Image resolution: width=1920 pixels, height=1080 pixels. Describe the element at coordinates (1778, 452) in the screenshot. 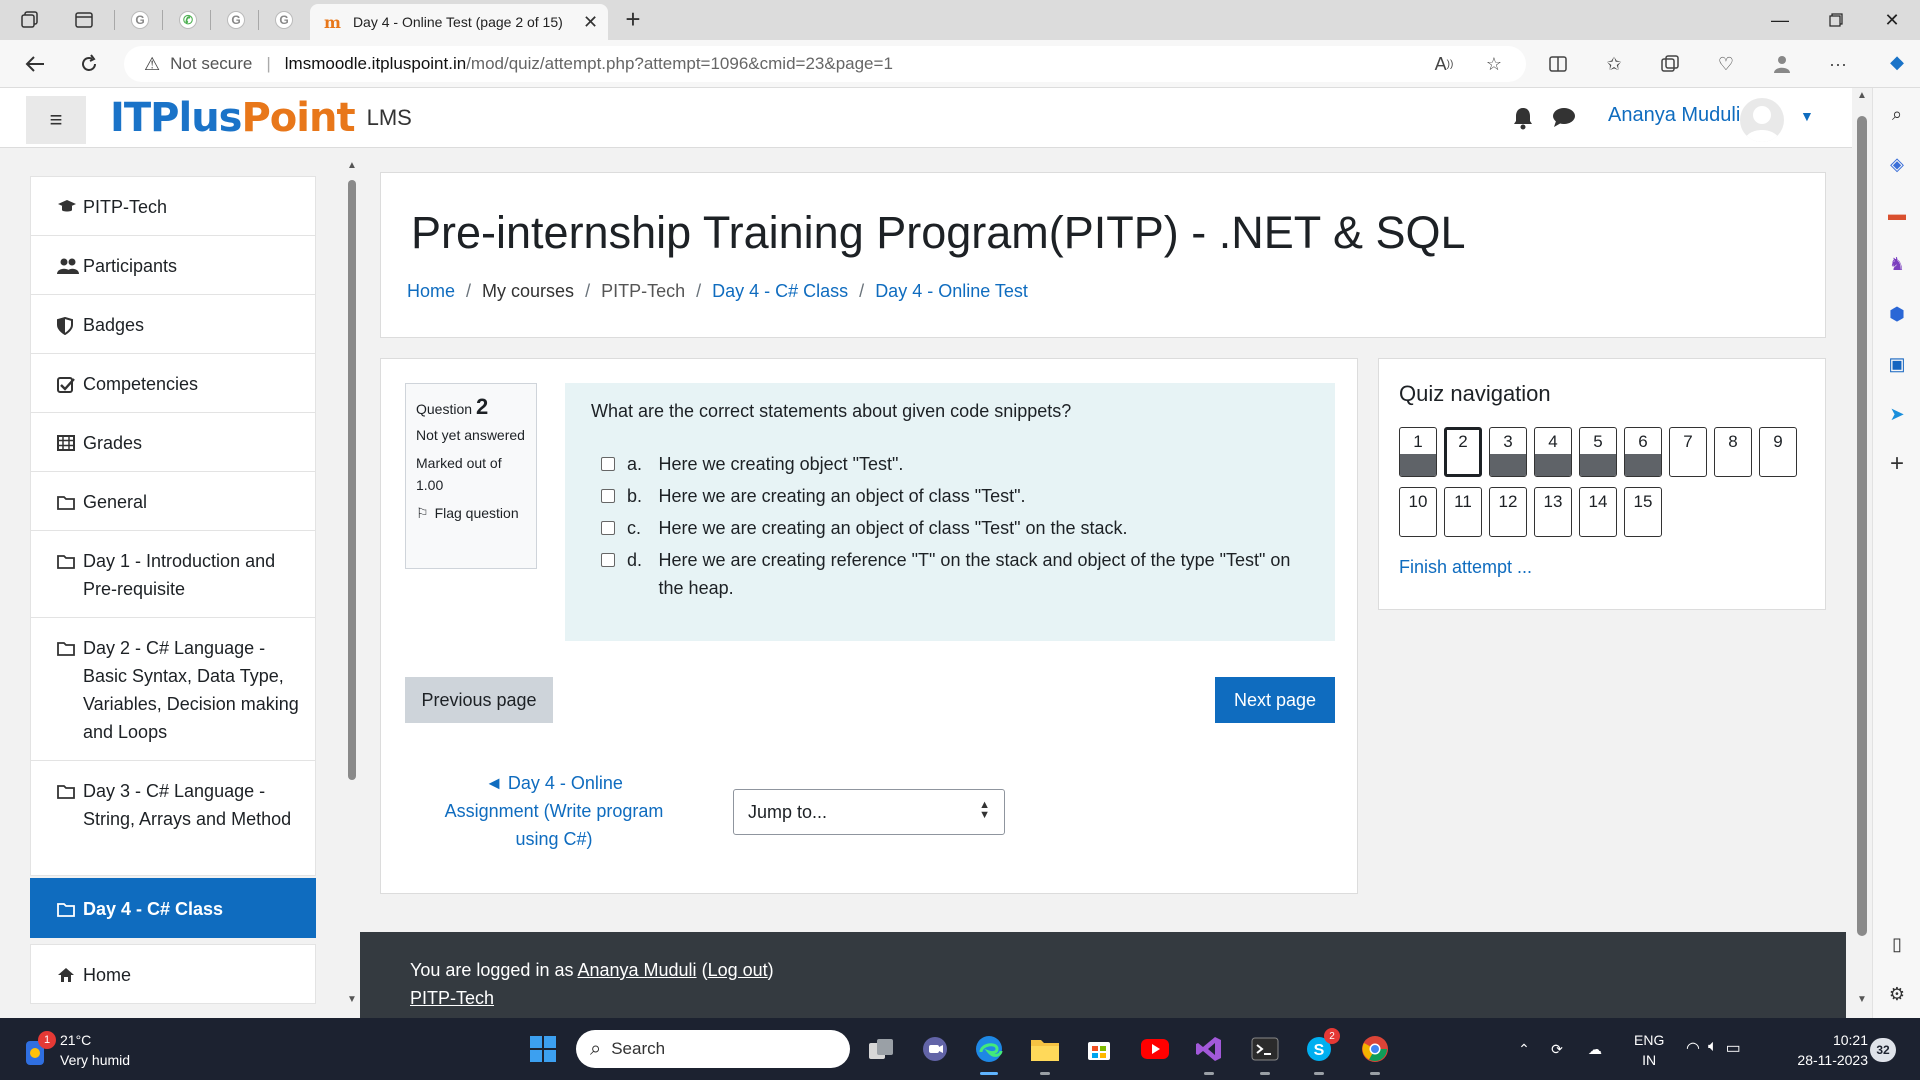

I see `quiz-nav-question-9: 9` at that location.